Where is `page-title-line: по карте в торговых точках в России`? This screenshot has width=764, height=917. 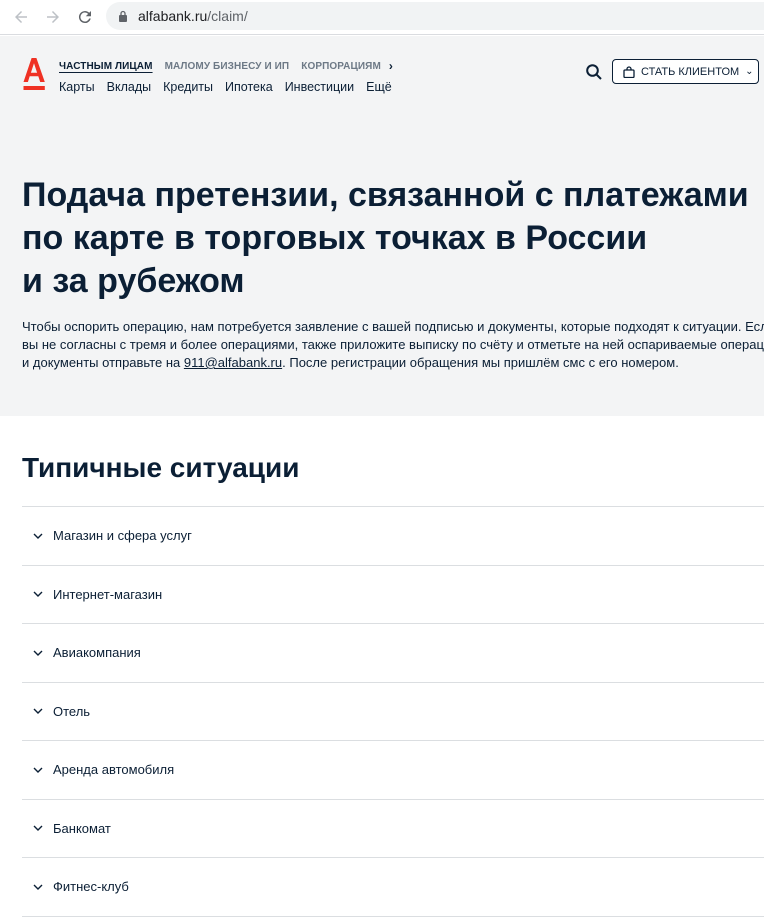 page-title-line: по карте в торговых точках в России is located at coordinates (335, 238).